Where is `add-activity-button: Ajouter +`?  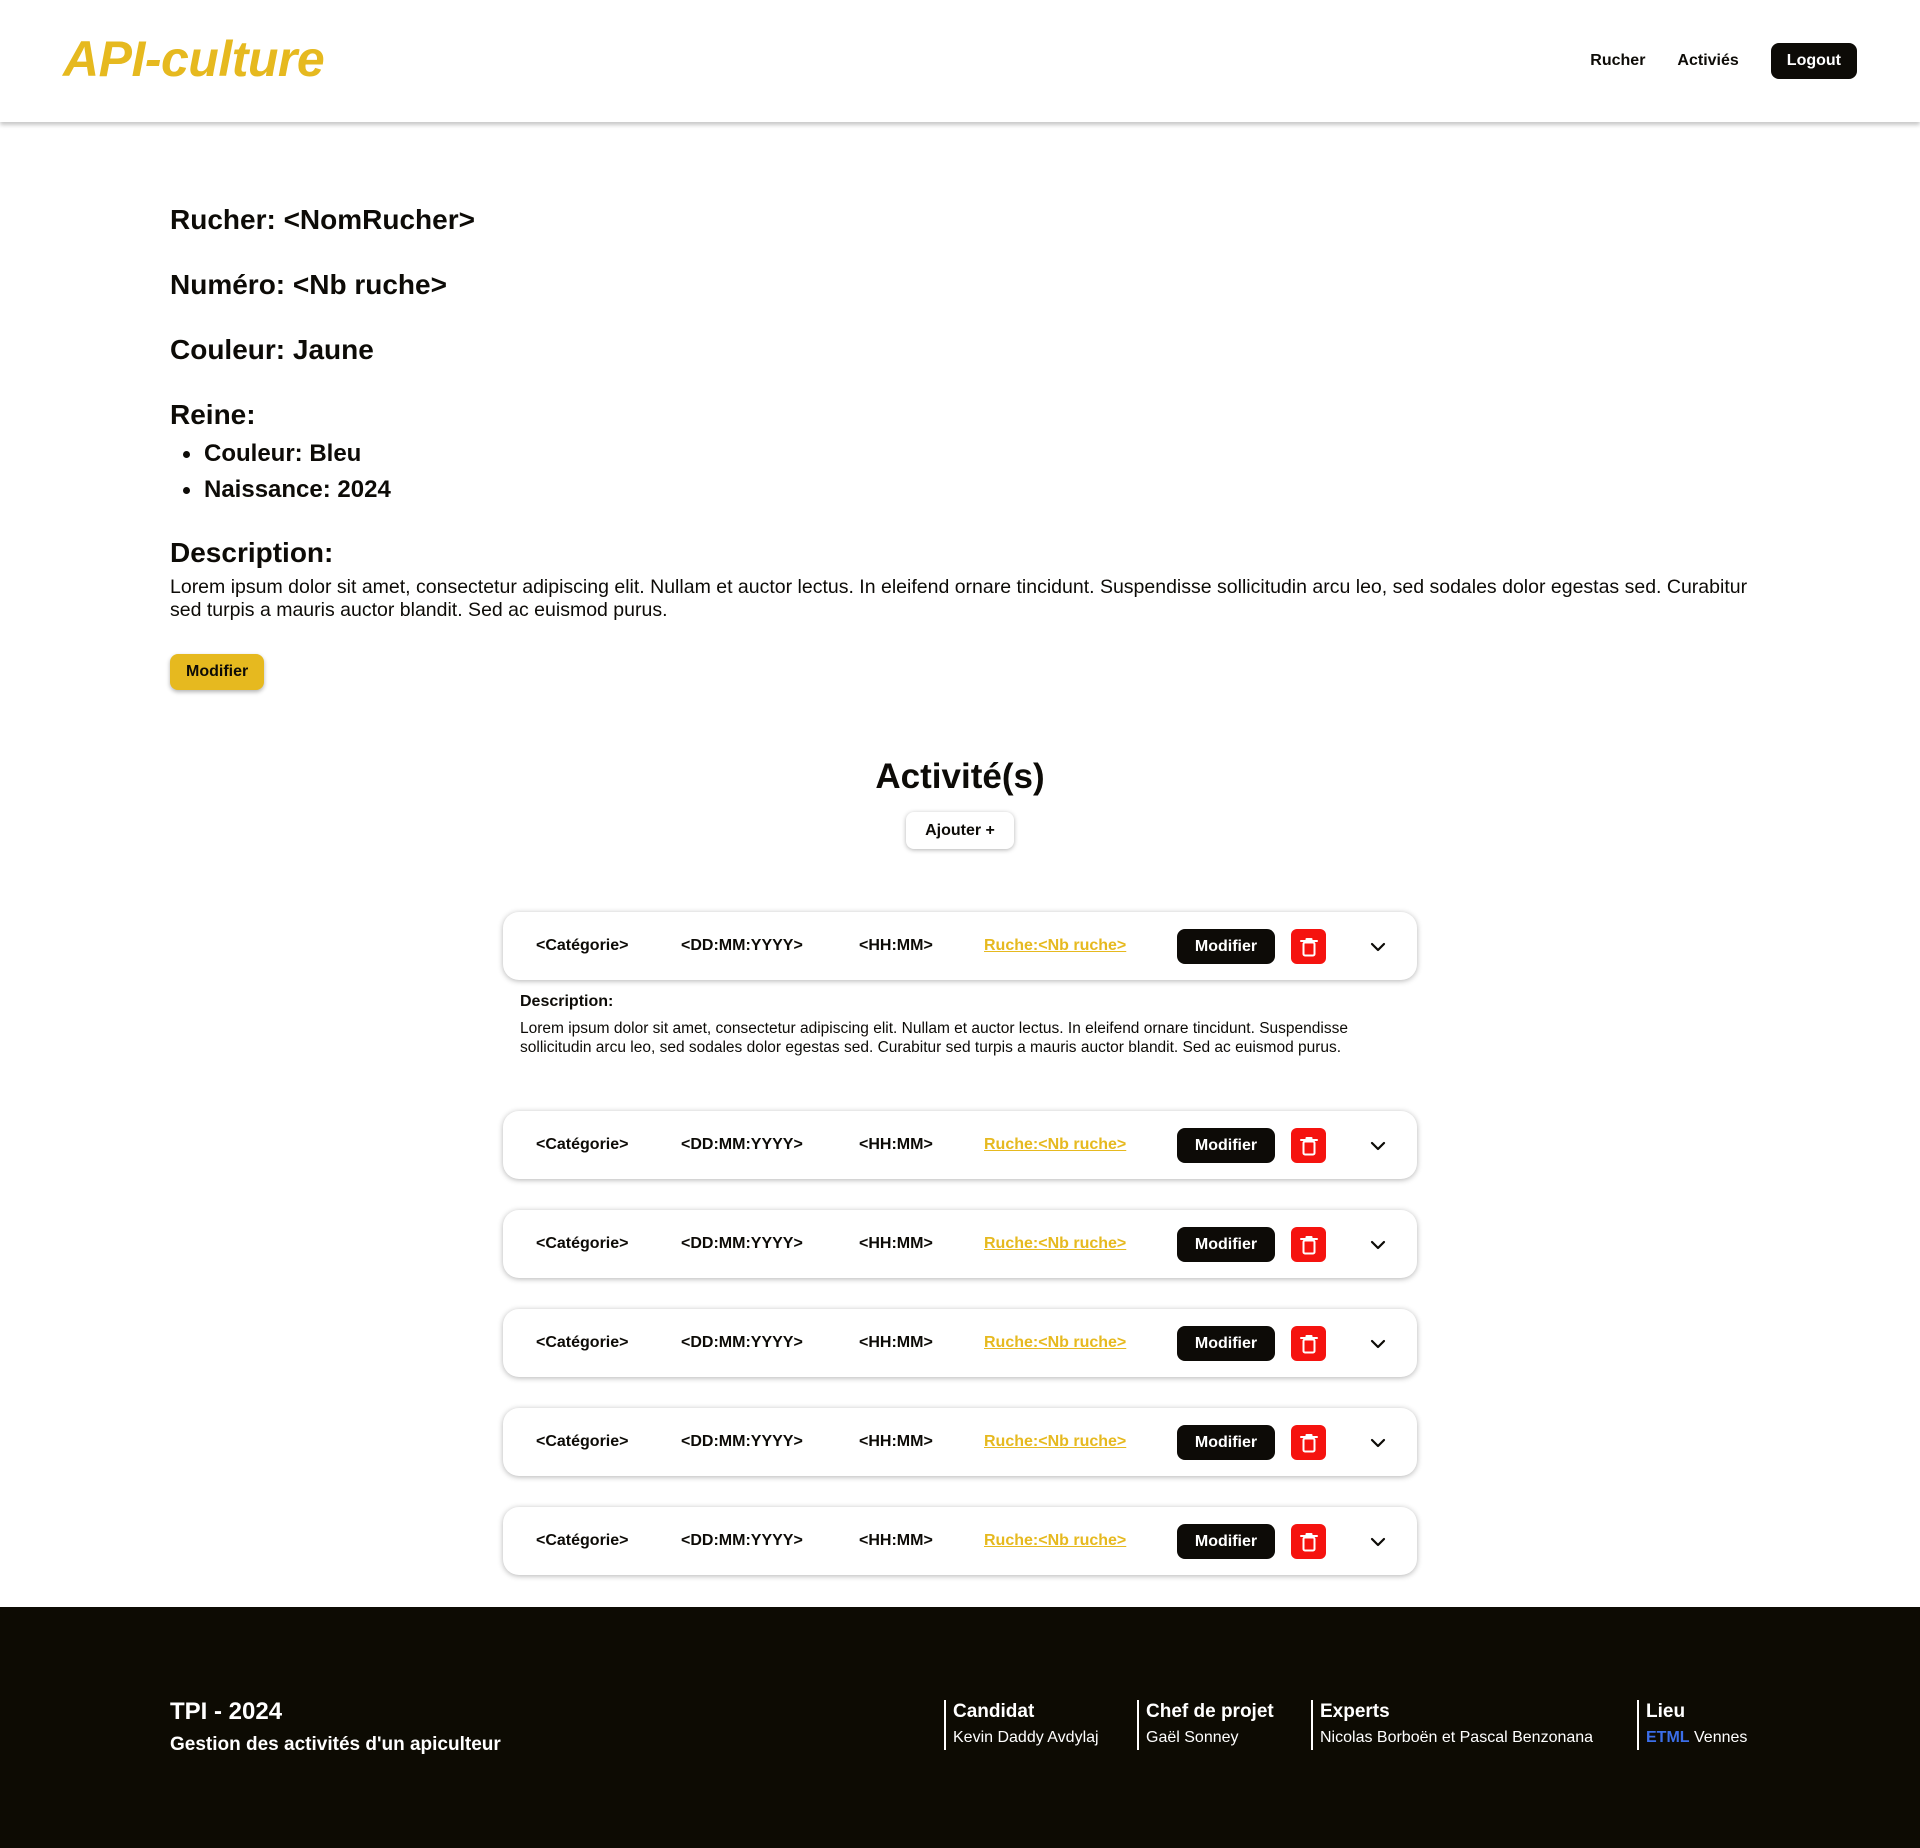 add-activity-button: Ajouter + is located at coordinates (960, 830).